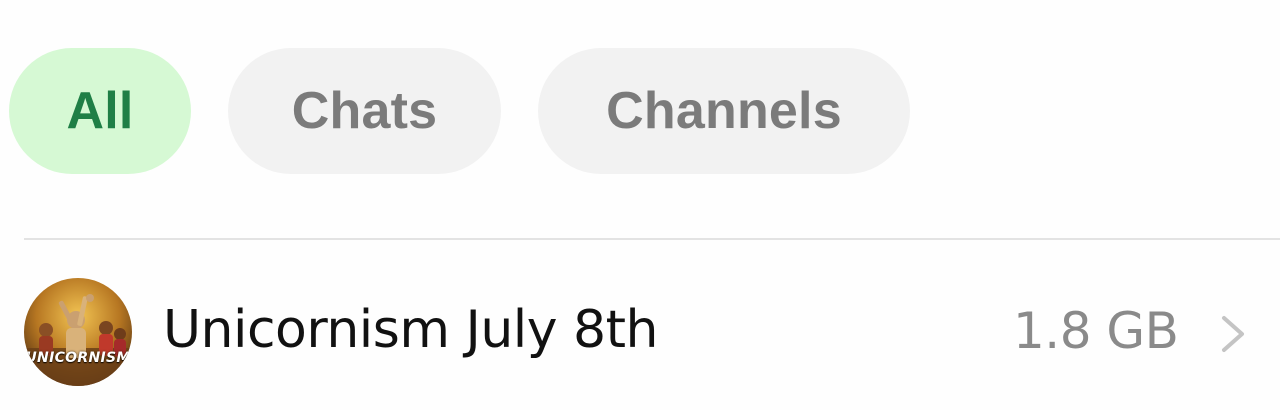 The width and height of the screenshot is (1280, 410). Describe the element at coordinates (411, 330) in the screenshot. I see `chat-name: Unicornism July 8th` at that location.